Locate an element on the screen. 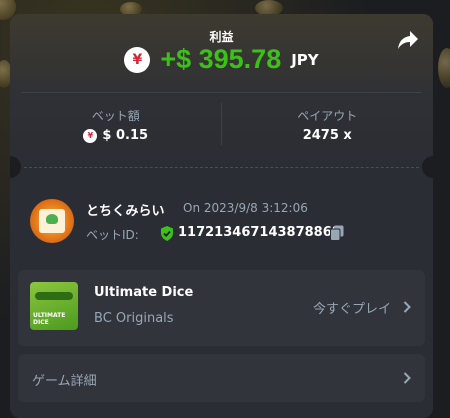  avatar is located at coordinates (52, 221).